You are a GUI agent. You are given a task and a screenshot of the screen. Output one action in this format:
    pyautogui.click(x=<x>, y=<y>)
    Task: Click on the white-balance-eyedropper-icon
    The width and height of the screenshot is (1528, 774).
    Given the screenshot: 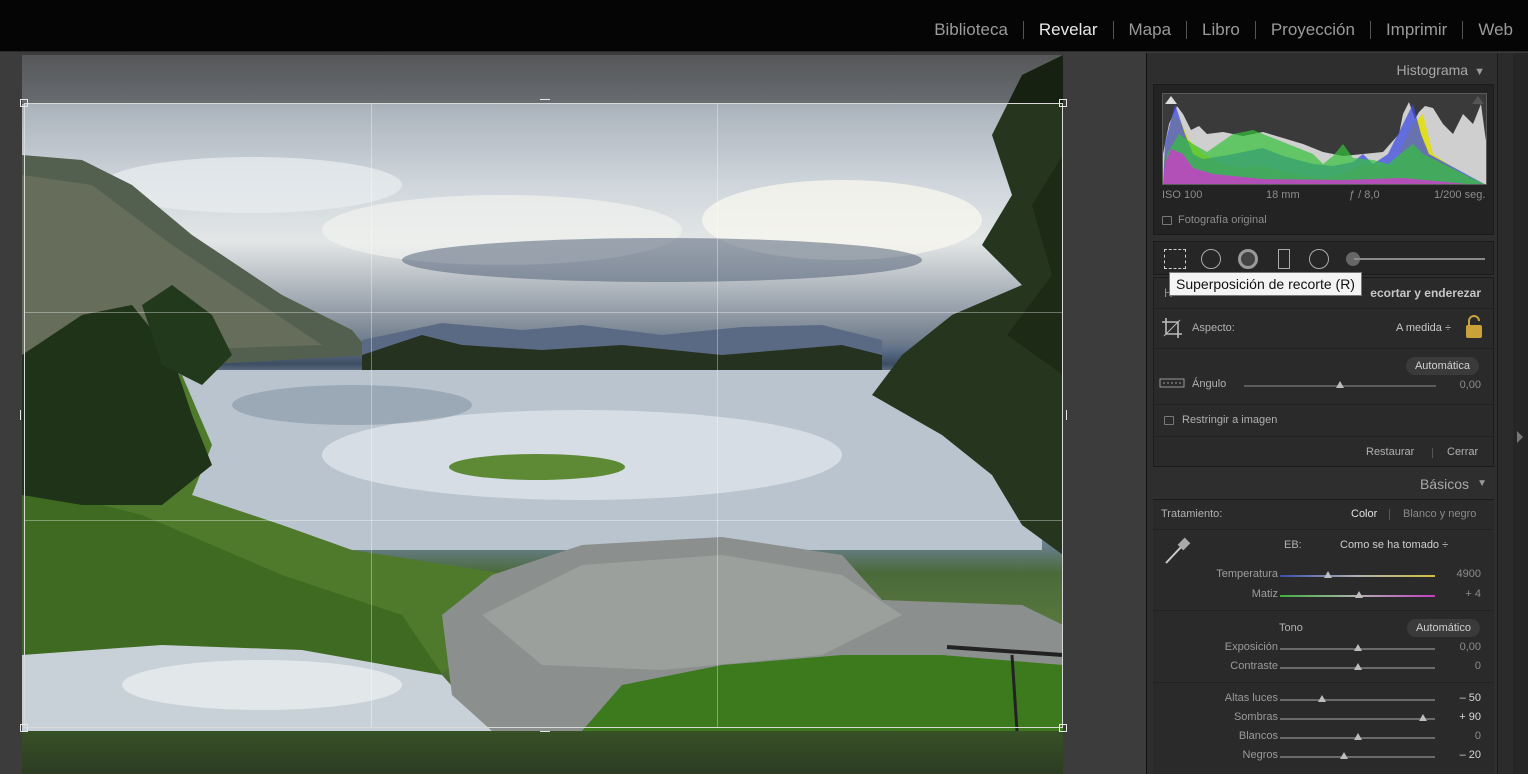 What is the action you would take?
    pyautogui.click(x=1177, y=551)
    